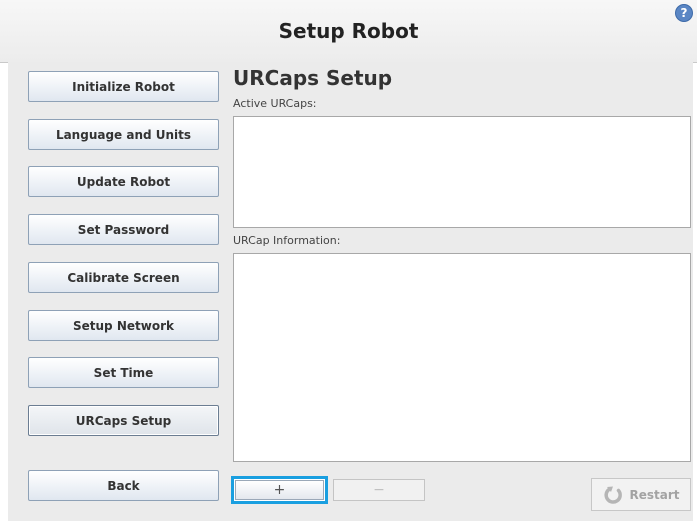 This screenshot has width=697, height=525. What do you see at coordinates (123, 485) in the screenshot?
I see `back-button: Back` at bounding box center [123, 485].